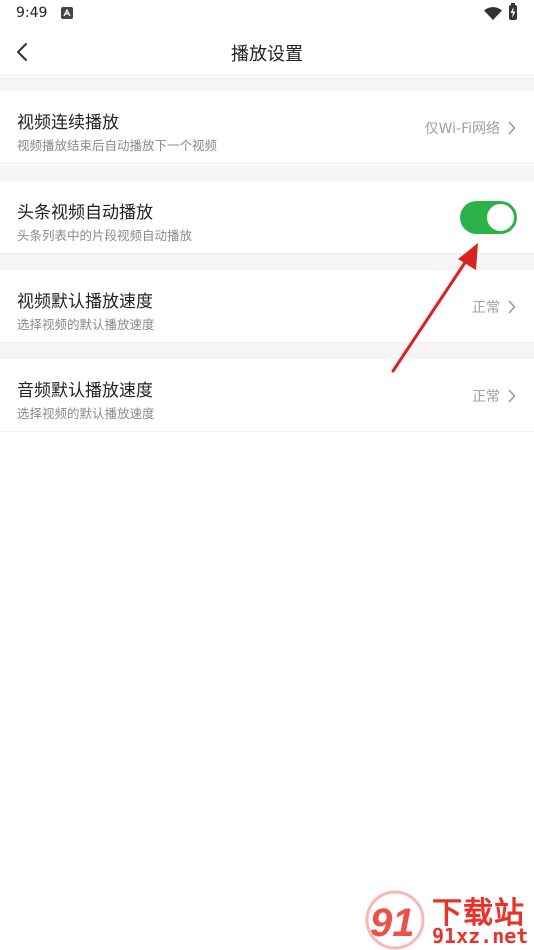 This screenshot has height=950, width=534. I want to click on autoplay-toggle, so click(488, 217).